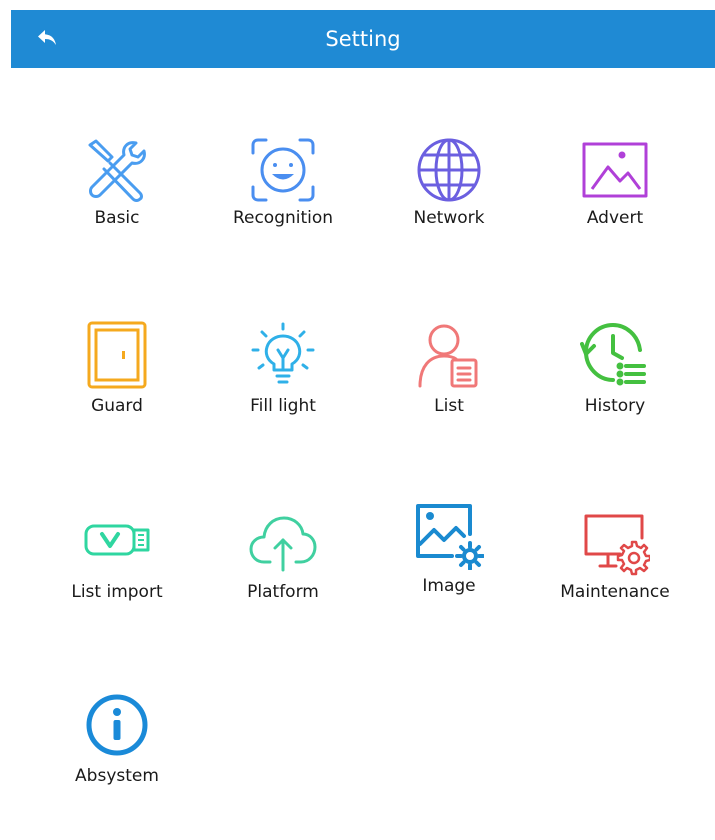  What do you see at coordinates (615, 406) in the screenshot?
I see `menu-item-label: History` at bounding box center [615, 406].